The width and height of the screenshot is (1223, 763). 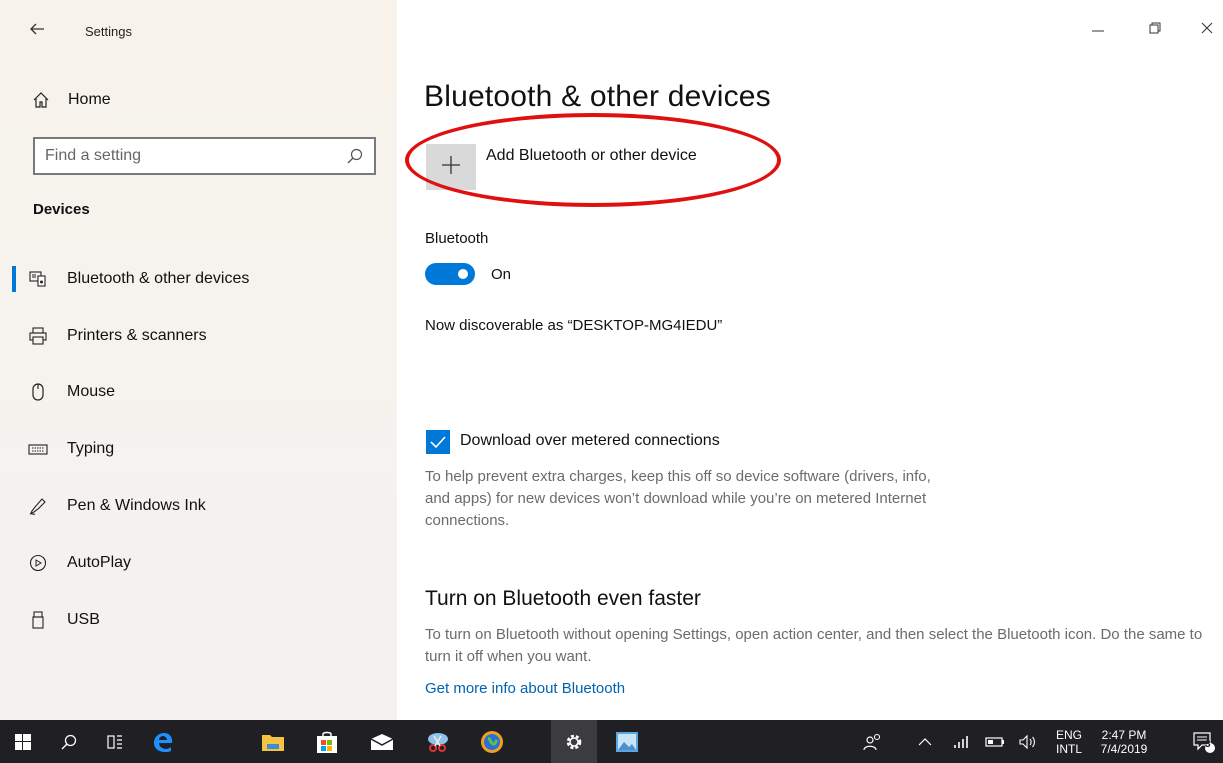 I want to click on usb-icon, so click(x=38, y=620).